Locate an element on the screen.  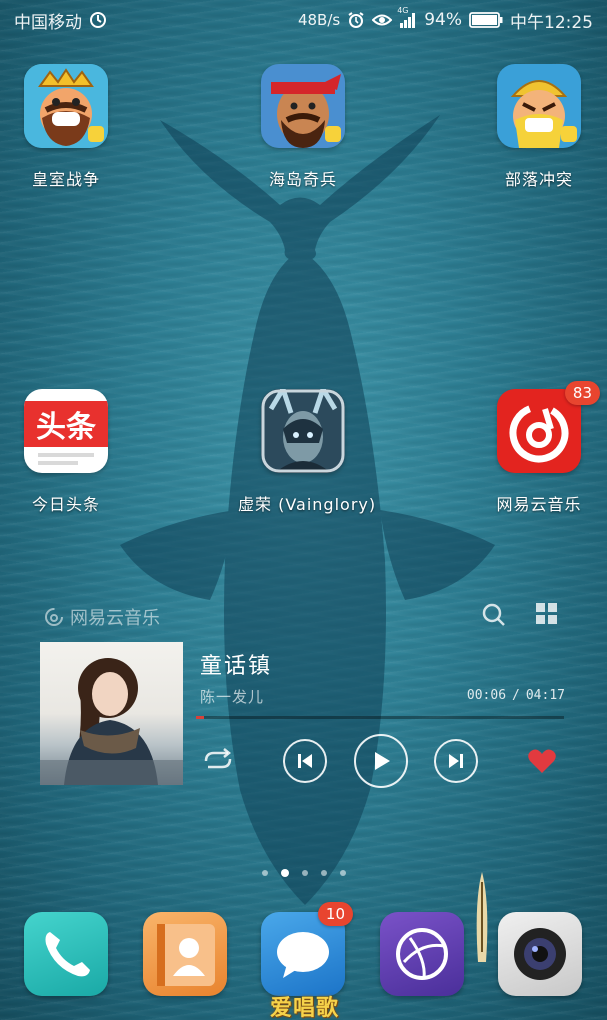
search-icon is located at coordinates (494, 617).